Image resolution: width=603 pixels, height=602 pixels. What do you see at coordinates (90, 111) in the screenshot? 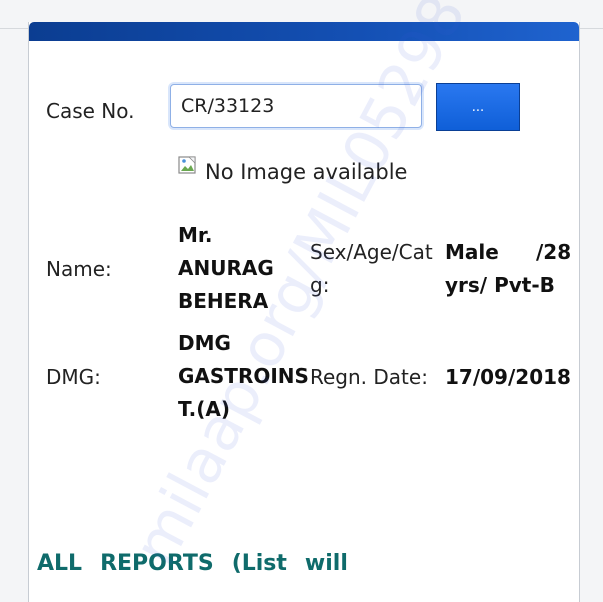
I see `case-no-label: Case No.` at bounding box center [90, 111].